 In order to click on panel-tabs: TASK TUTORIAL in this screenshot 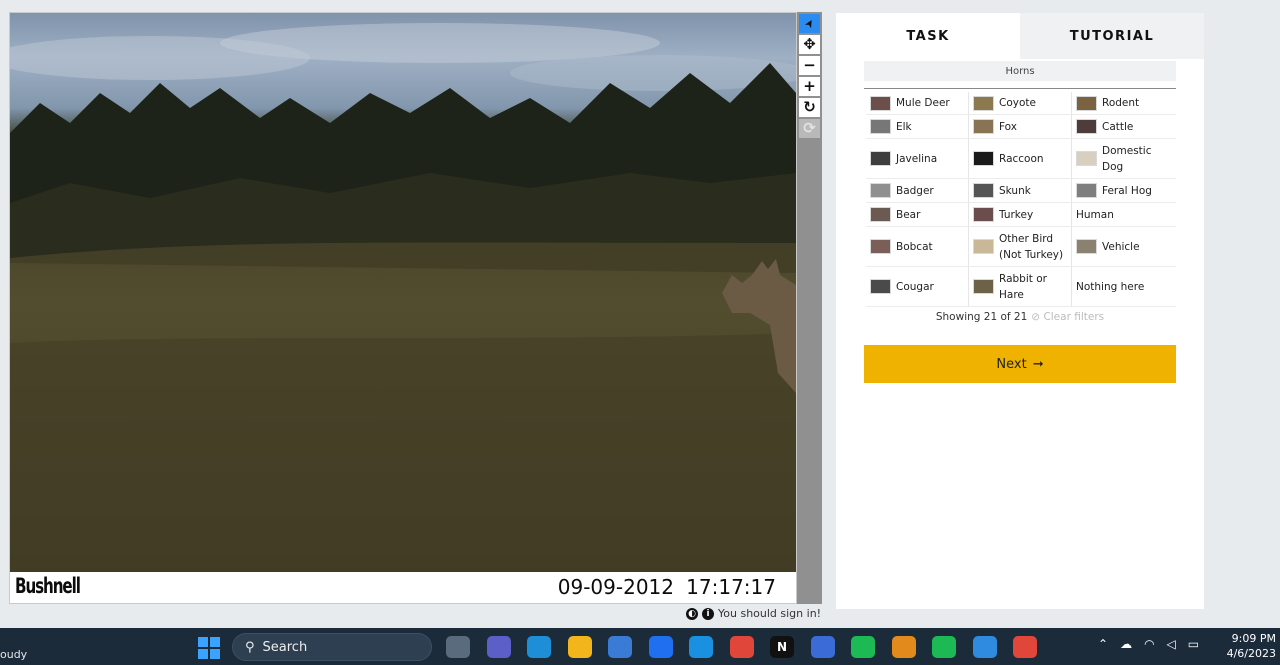, I will do `click(1020, 36)`.